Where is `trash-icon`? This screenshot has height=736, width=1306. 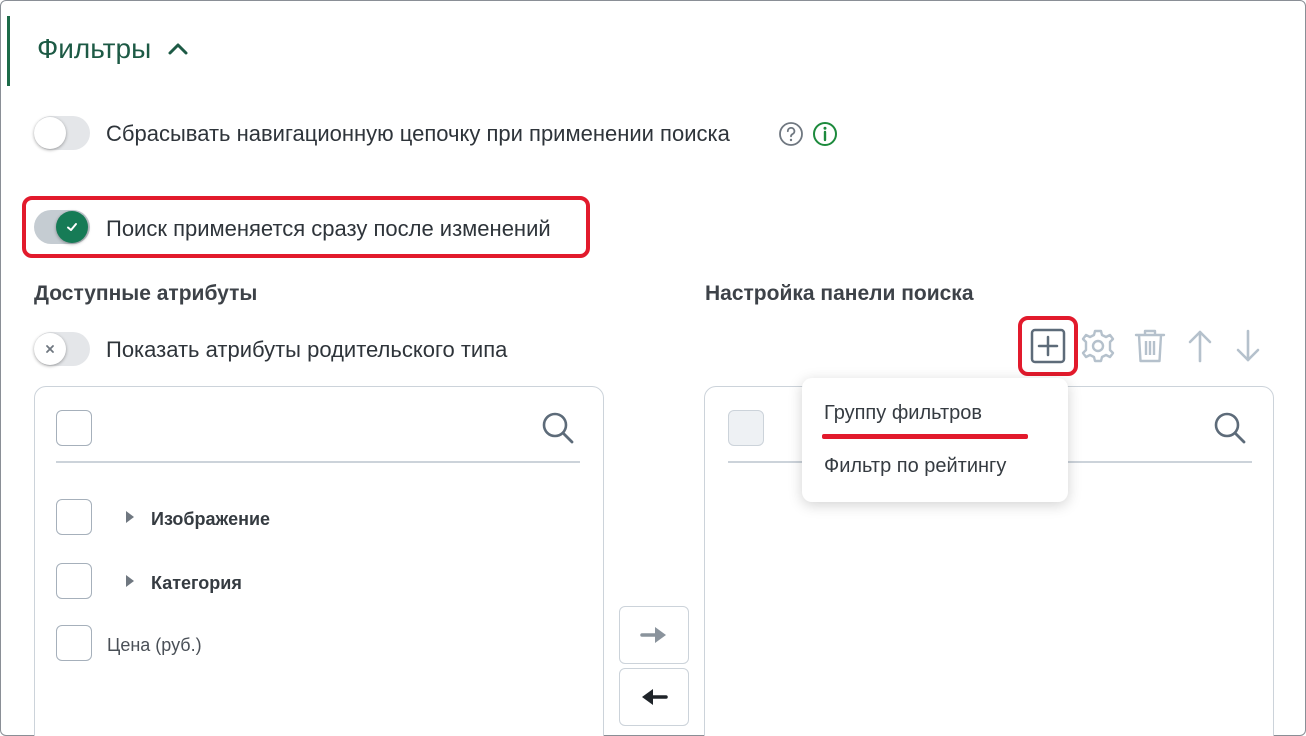 trash-icon is located at coordinates (1150, 346).